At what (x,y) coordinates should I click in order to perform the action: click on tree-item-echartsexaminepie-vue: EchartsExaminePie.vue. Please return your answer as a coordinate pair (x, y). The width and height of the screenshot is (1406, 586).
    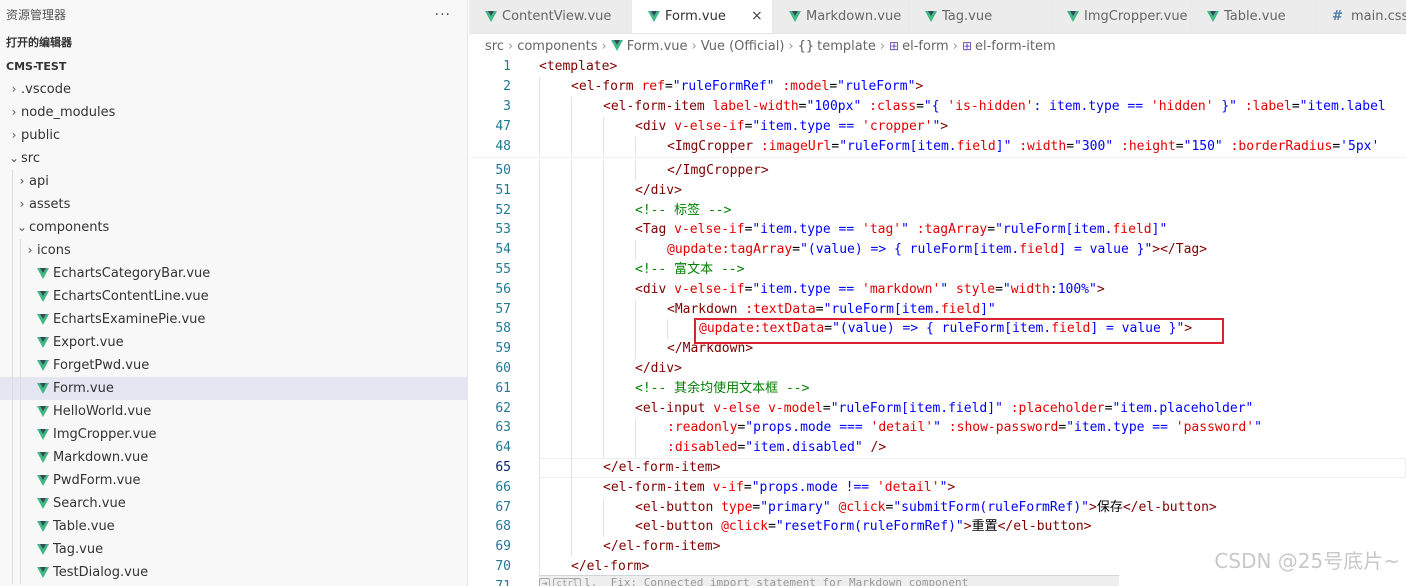
    Looking at the image, I should click on (233, 319).